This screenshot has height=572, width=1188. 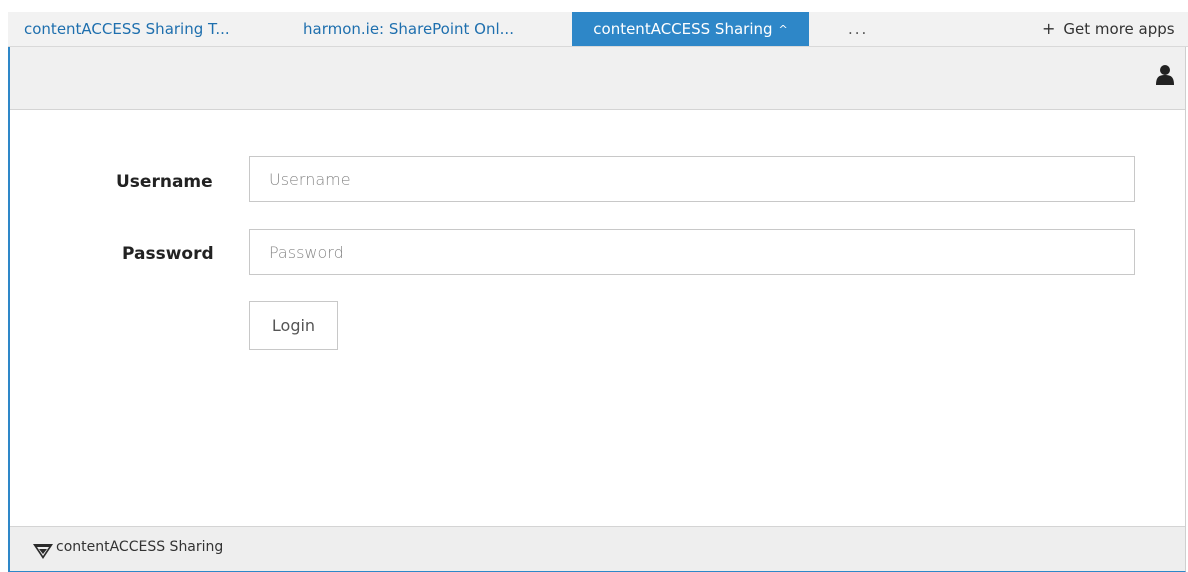 I want to click on footer-app-name: contentACCESS Sharing, so click(x=140, y=547).